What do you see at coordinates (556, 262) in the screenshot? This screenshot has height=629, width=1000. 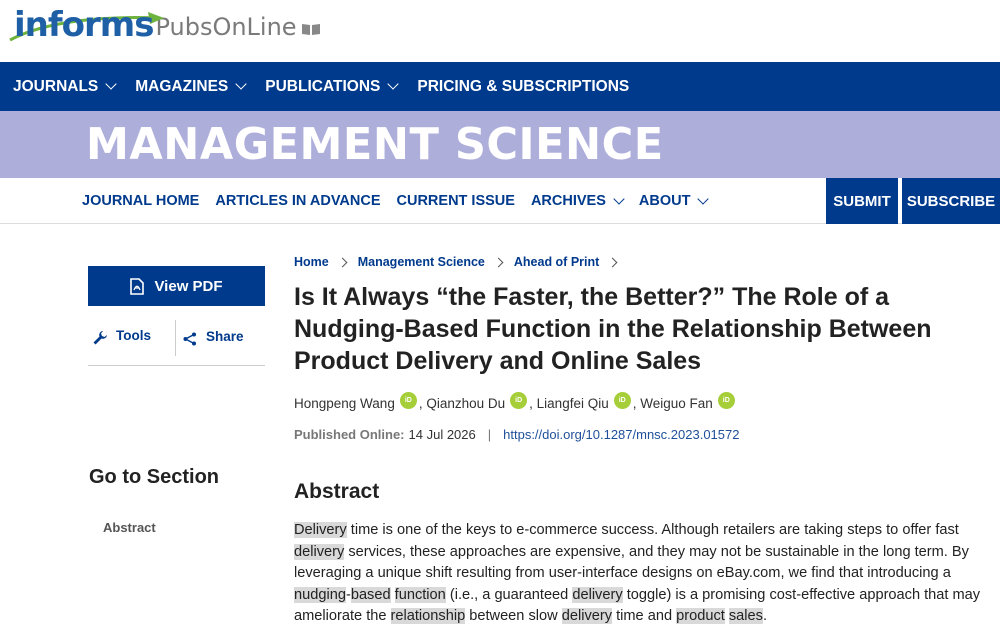 I see `breadcrumb-ahead-of-print: Ahead of Print` at bounding box center [556, 262].